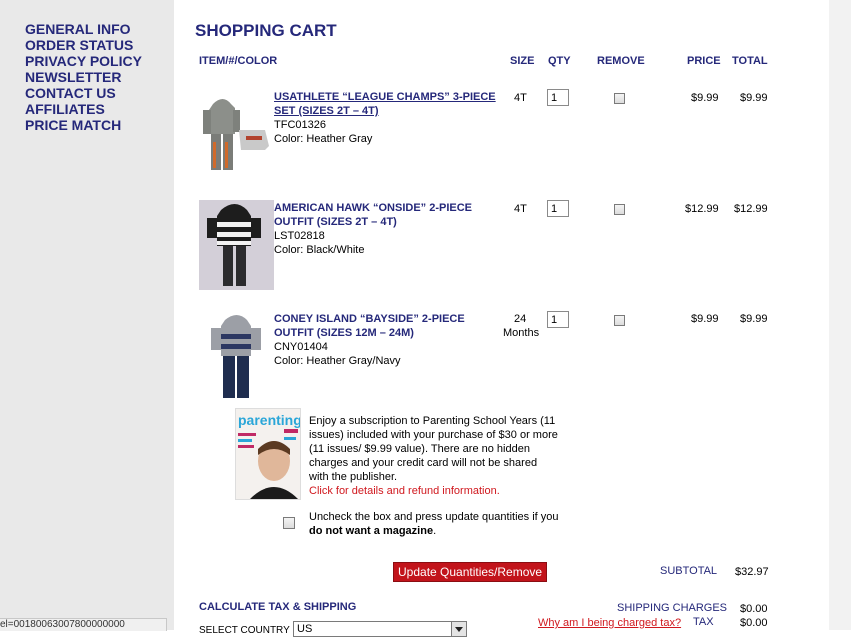 This screenshot has height=637, width=851. What do you see at coordinates (522, 61) in the screenshot?
I see `header-size: SIZE` at bounding box center [522, 61].